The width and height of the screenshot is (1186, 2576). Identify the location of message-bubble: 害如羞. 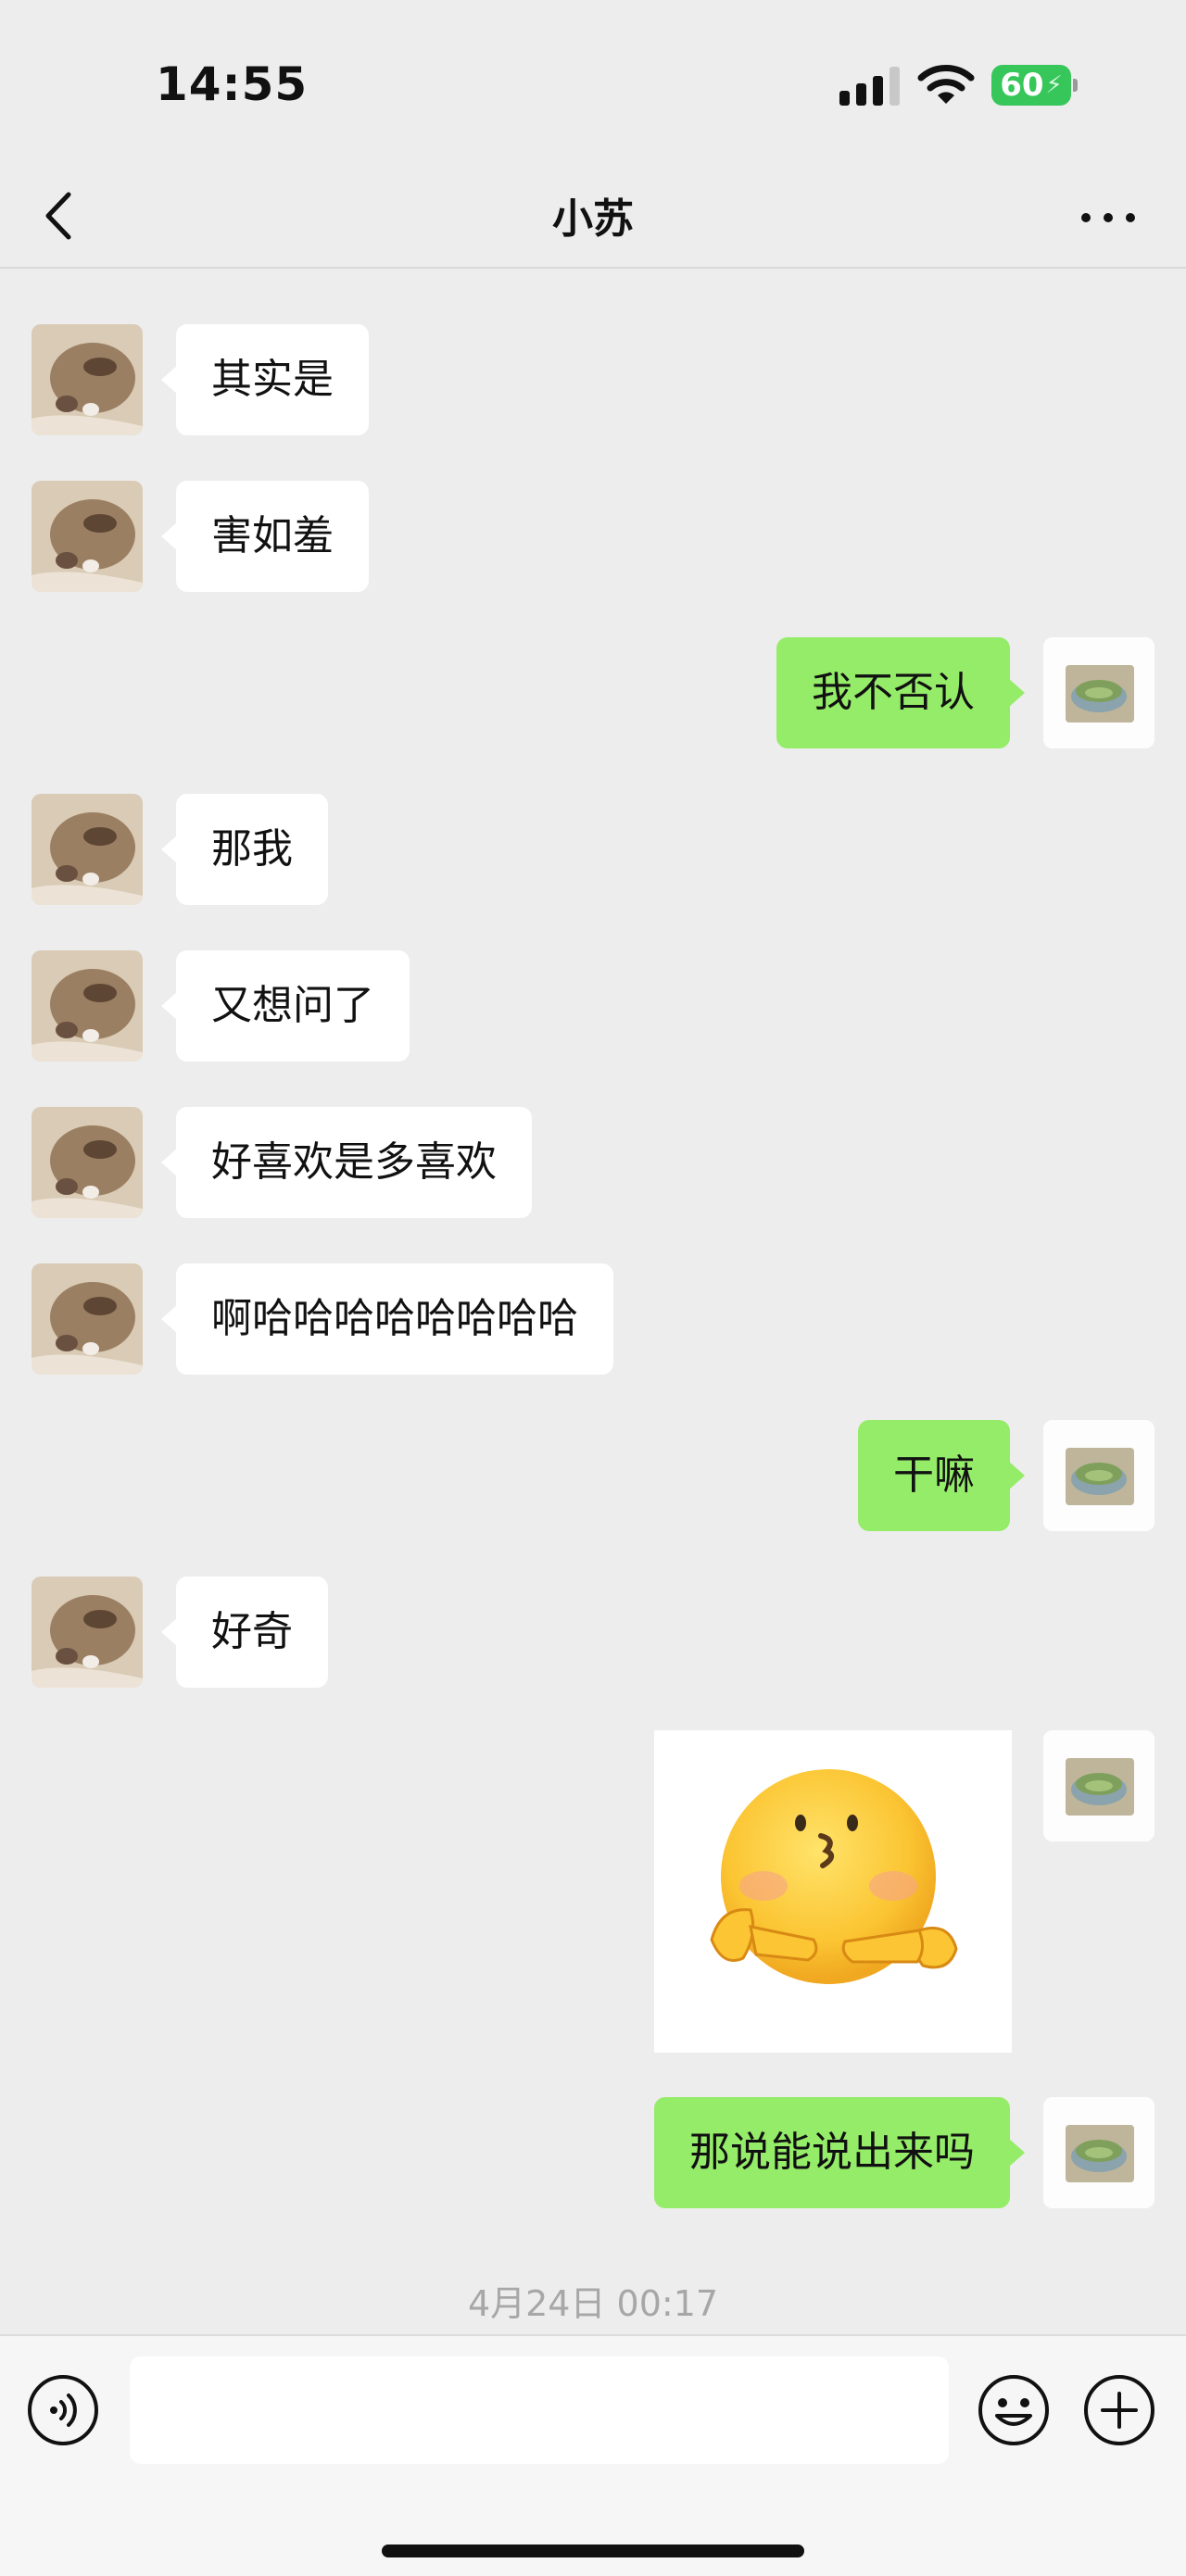
(265, 536).